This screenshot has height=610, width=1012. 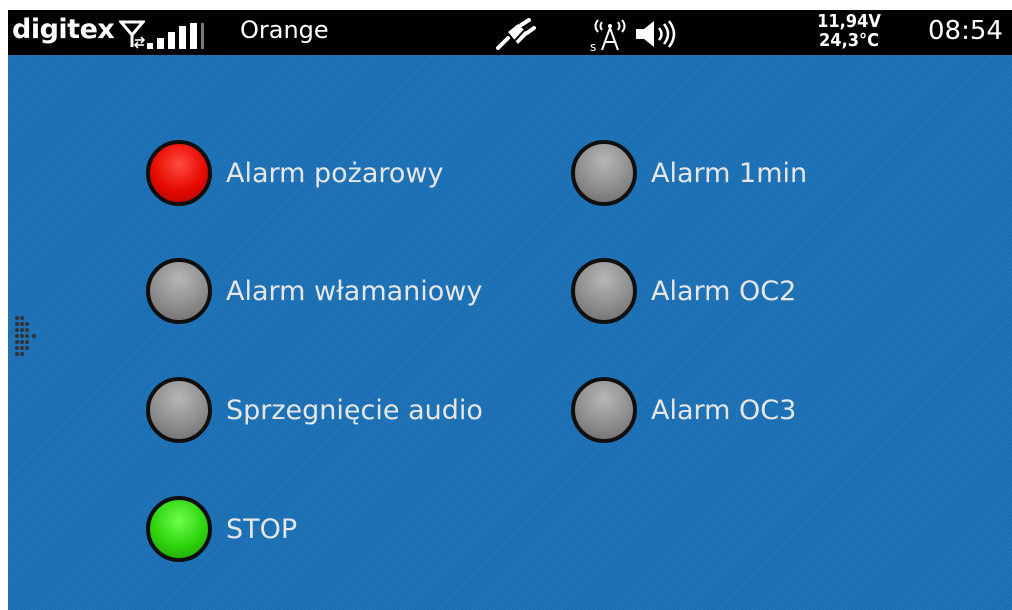 What do you see at coordinates (656, 34) in the screenshot?
I see `speaker-volume-icon` at bounding box center [656, 34].